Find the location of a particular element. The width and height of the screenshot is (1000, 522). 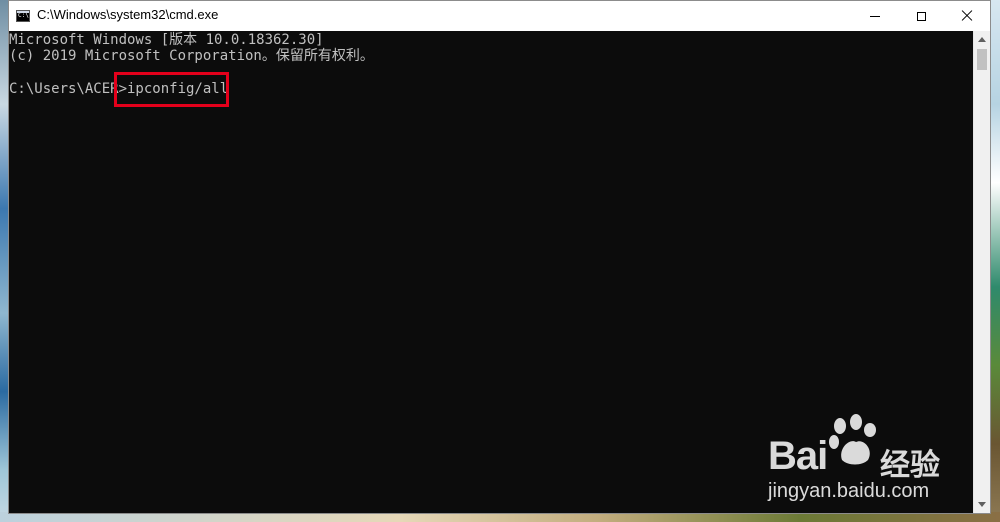

maximize-icon is located at coordinates (921, 16).